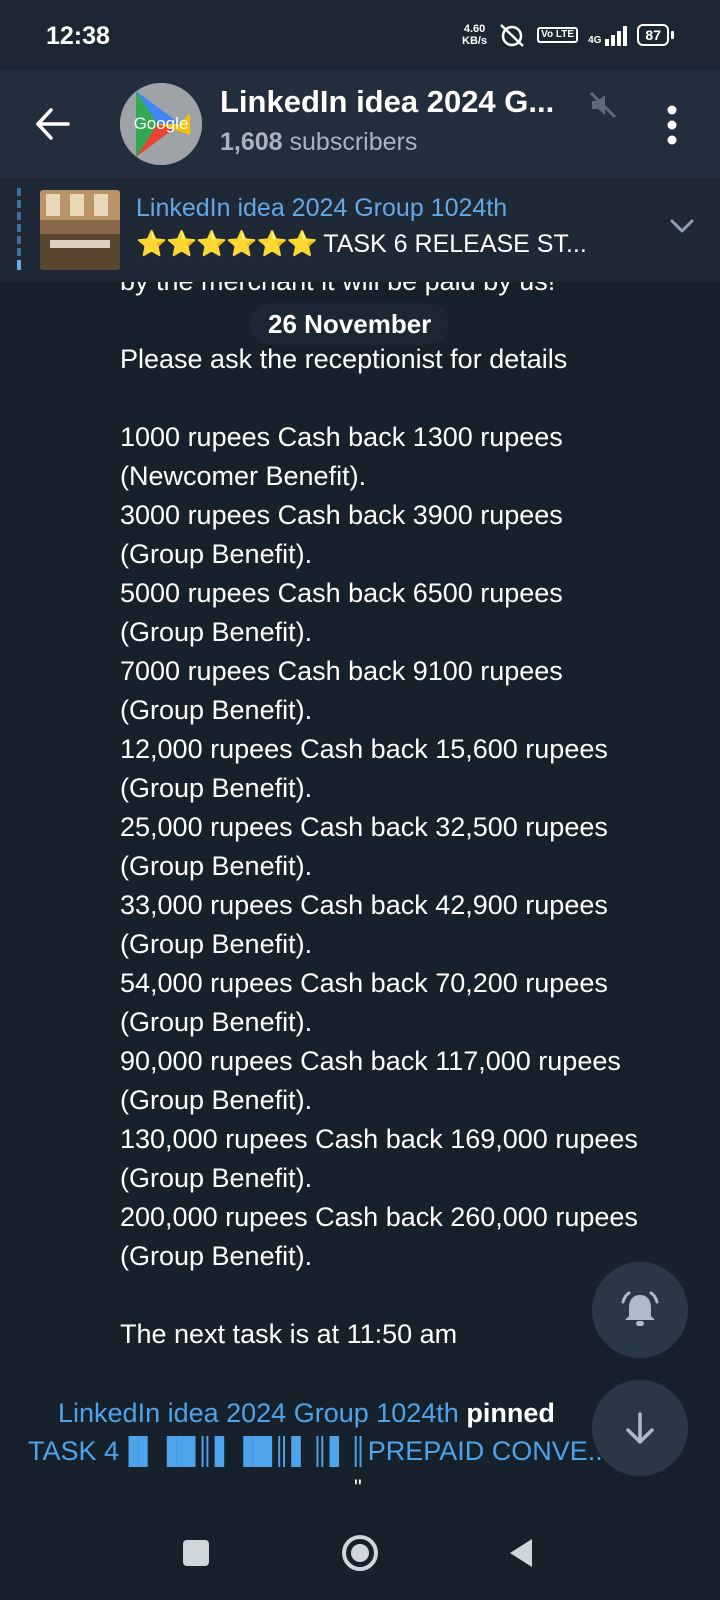 Image resolution: width=720 pixels, height=1600 pixels. Describe the element at coordinates (558, 35) in the screenshot. I see `volte-badge: Vo LTE` at that location.